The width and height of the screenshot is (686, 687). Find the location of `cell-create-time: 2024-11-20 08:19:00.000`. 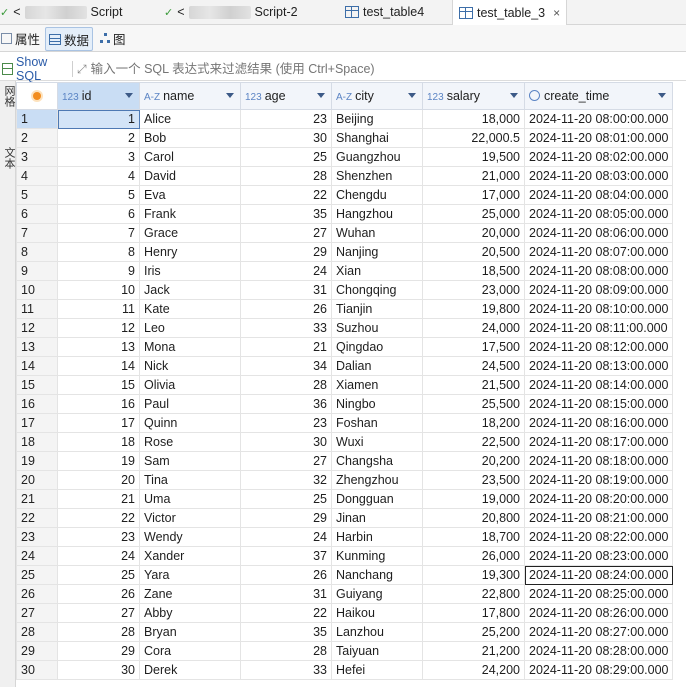

cell-create-time: 2024-11-20 08:19:00.000 is located at coordinates (598, 480).